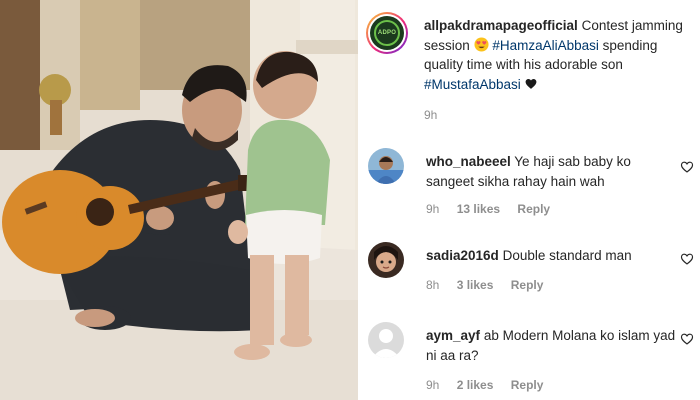  Describe the element at coordinates (545, 45) in the screenshot. I see `caption-hashtag-hamzaaliabbasi: #HamzaAliAbbasi` at that location.